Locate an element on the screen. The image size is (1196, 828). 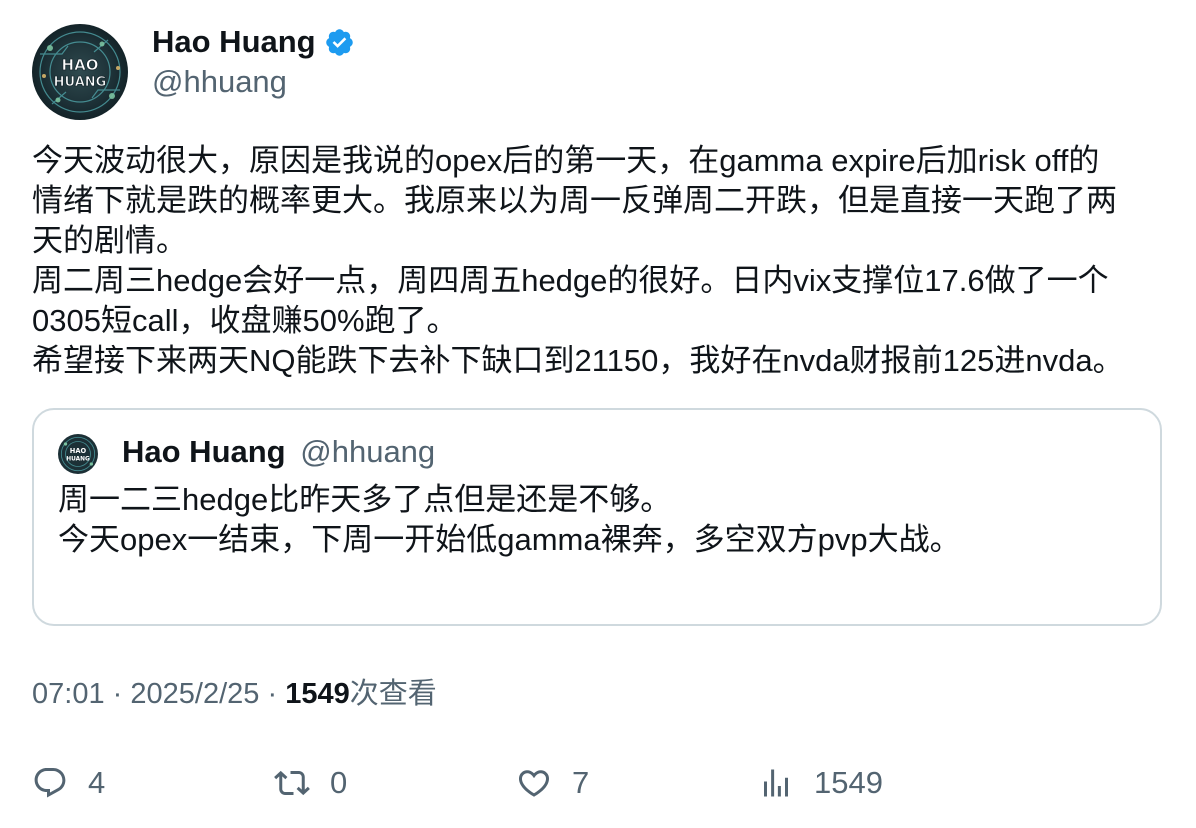
views-action-count: 1549 is located at coordinates (848, 782).